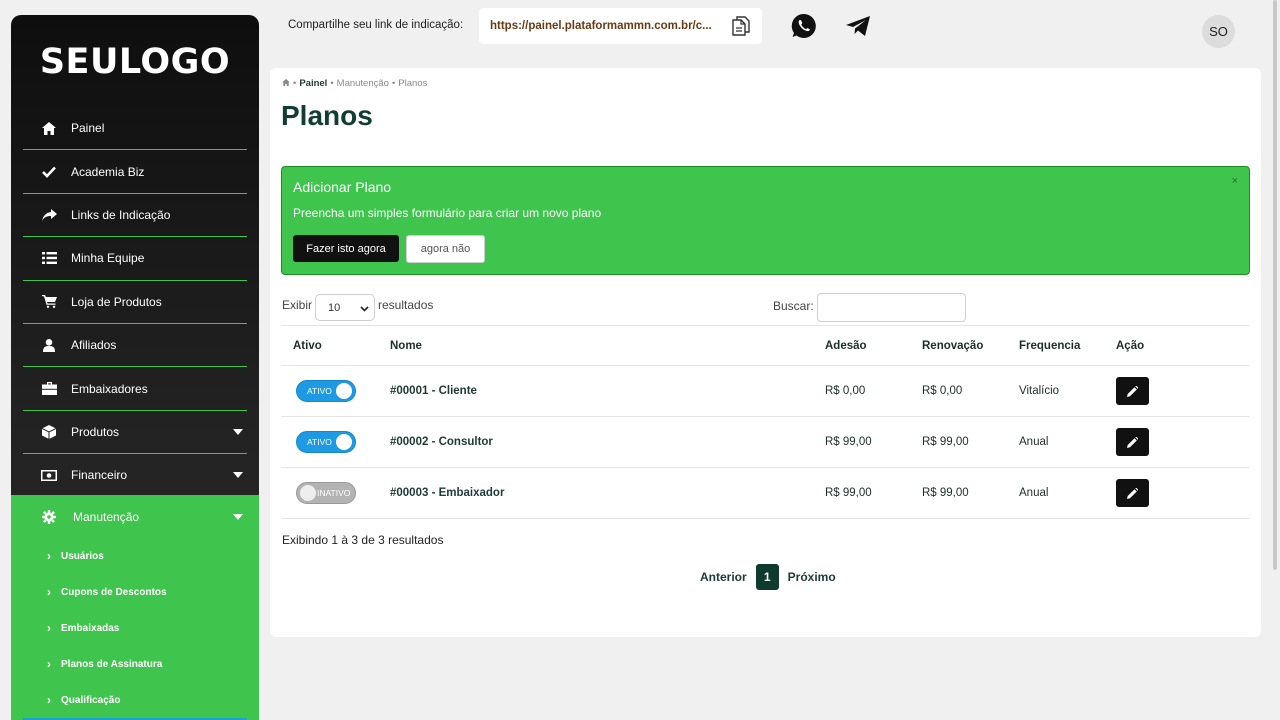 This screenshot has width=1280, height=720. I want to click on status-toggle: INATIVO, so click(326, 493).